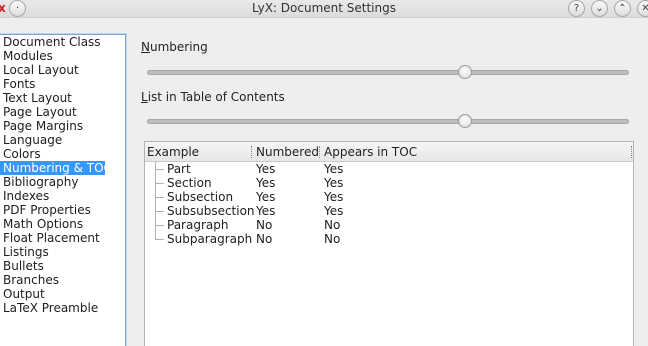  Describe the element at coordinates (62, 238) in the screenshot. I see `sidebar-item: Float Placement` at that location.